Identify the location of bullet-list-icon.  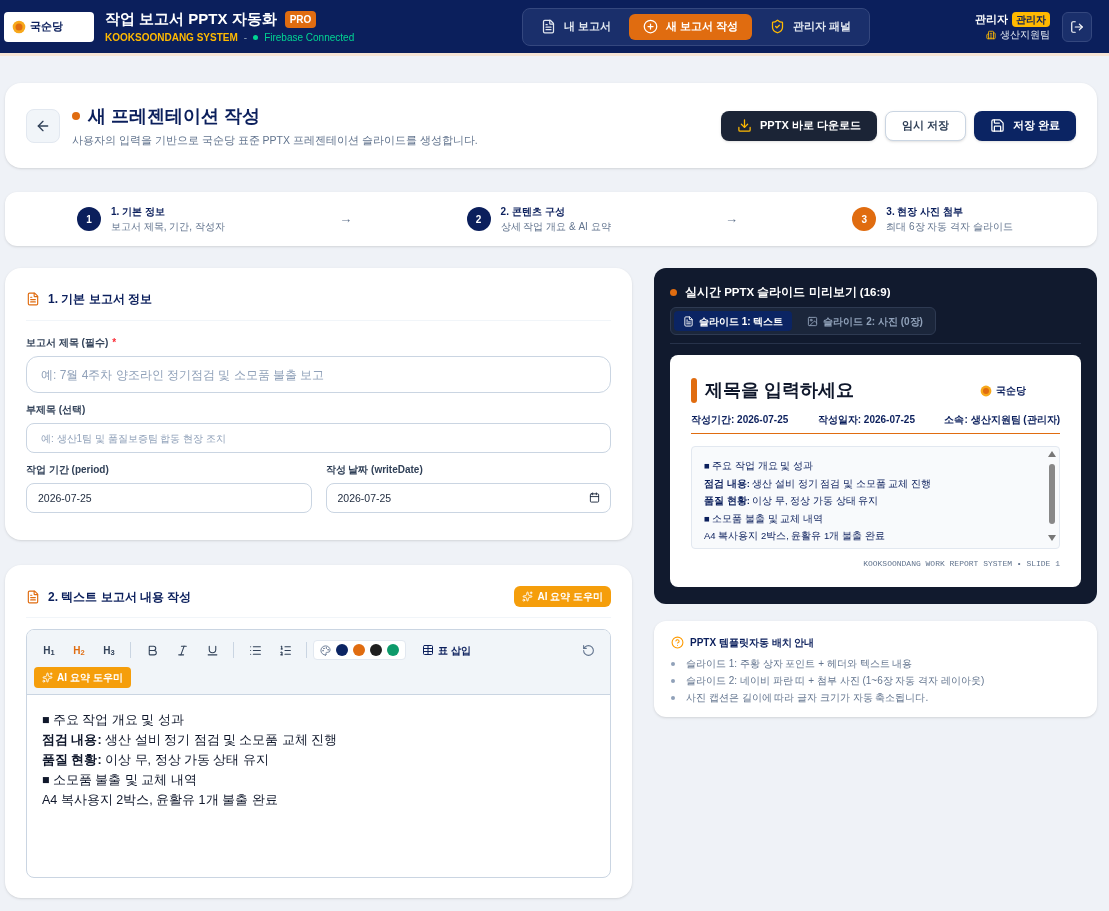
(255, 650).